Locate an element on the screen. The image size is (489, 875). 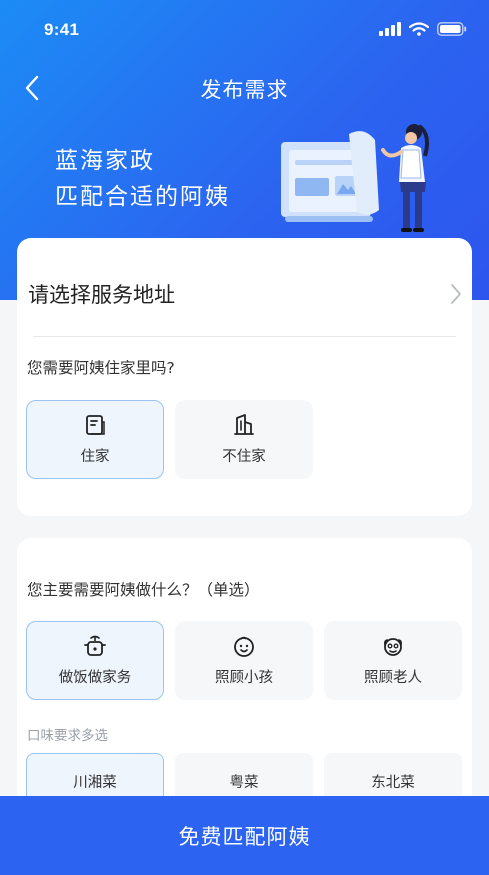
wifi-icon is located at coordinates (419, 29).